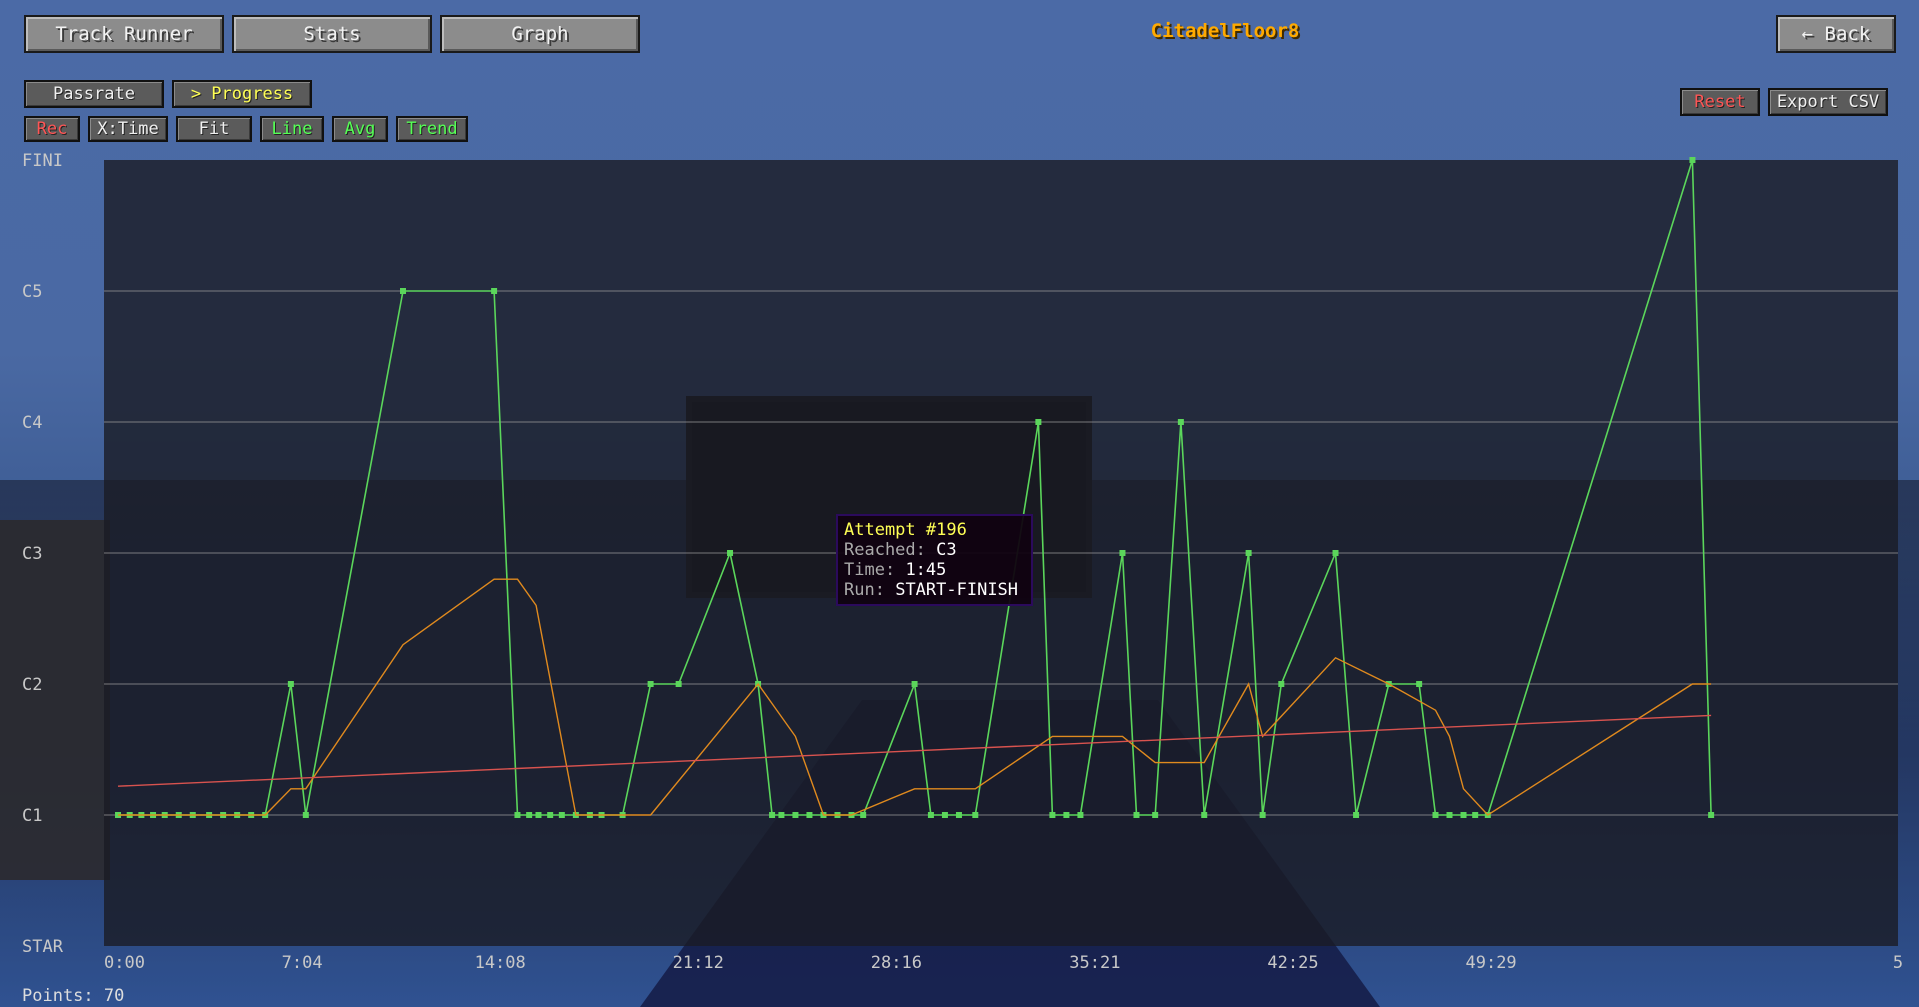  Describe the element at coordinates (42, 161) in the screenshot. I see `y-tick-fini: FINI` at that location.